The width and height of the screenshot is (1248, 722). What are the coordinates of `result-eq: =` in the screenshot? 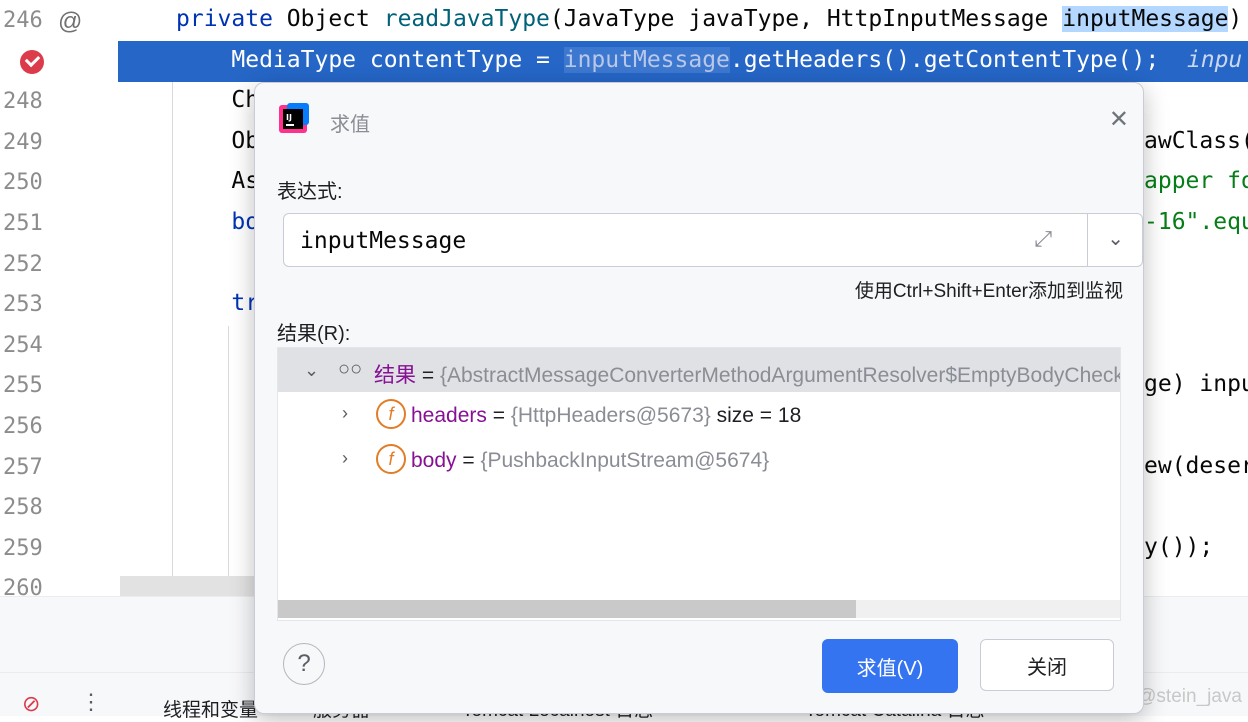 It's located at (428, 375).